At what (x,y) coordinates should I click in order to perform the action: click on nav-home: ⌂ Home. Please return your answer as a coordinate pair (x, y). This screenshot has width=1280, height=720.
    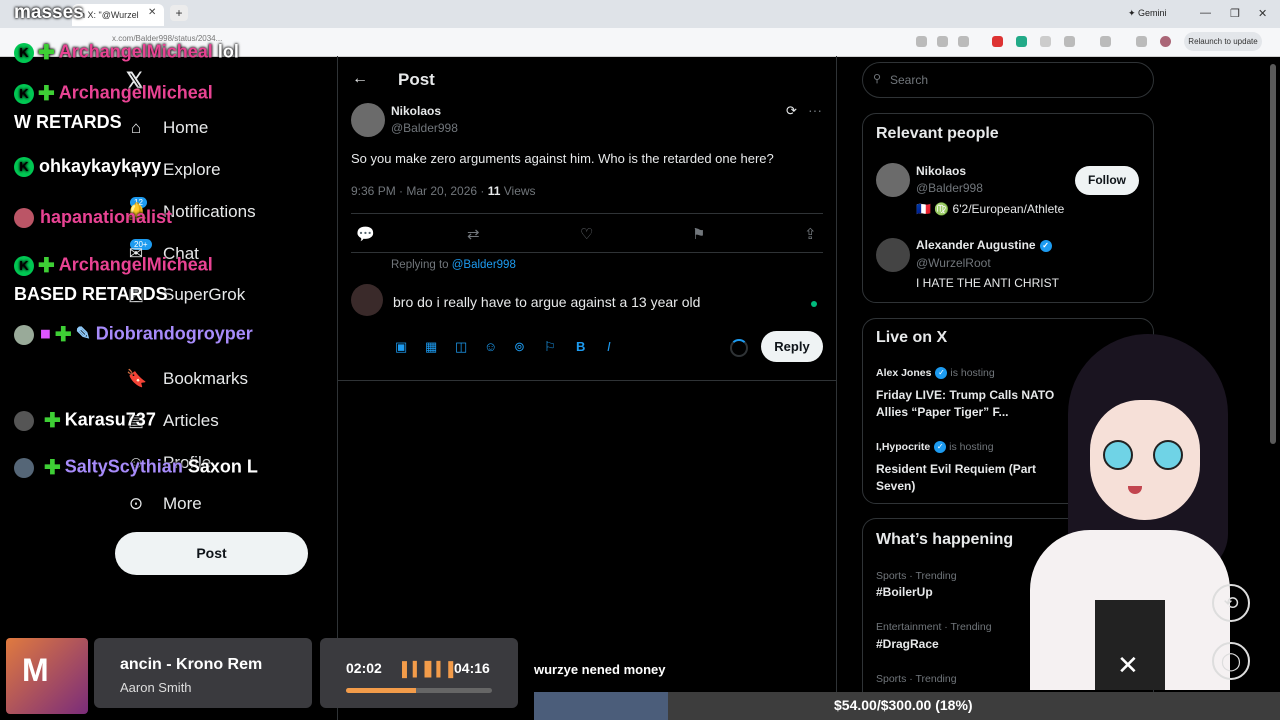
    Looking at the image, I should click on (167, 128).